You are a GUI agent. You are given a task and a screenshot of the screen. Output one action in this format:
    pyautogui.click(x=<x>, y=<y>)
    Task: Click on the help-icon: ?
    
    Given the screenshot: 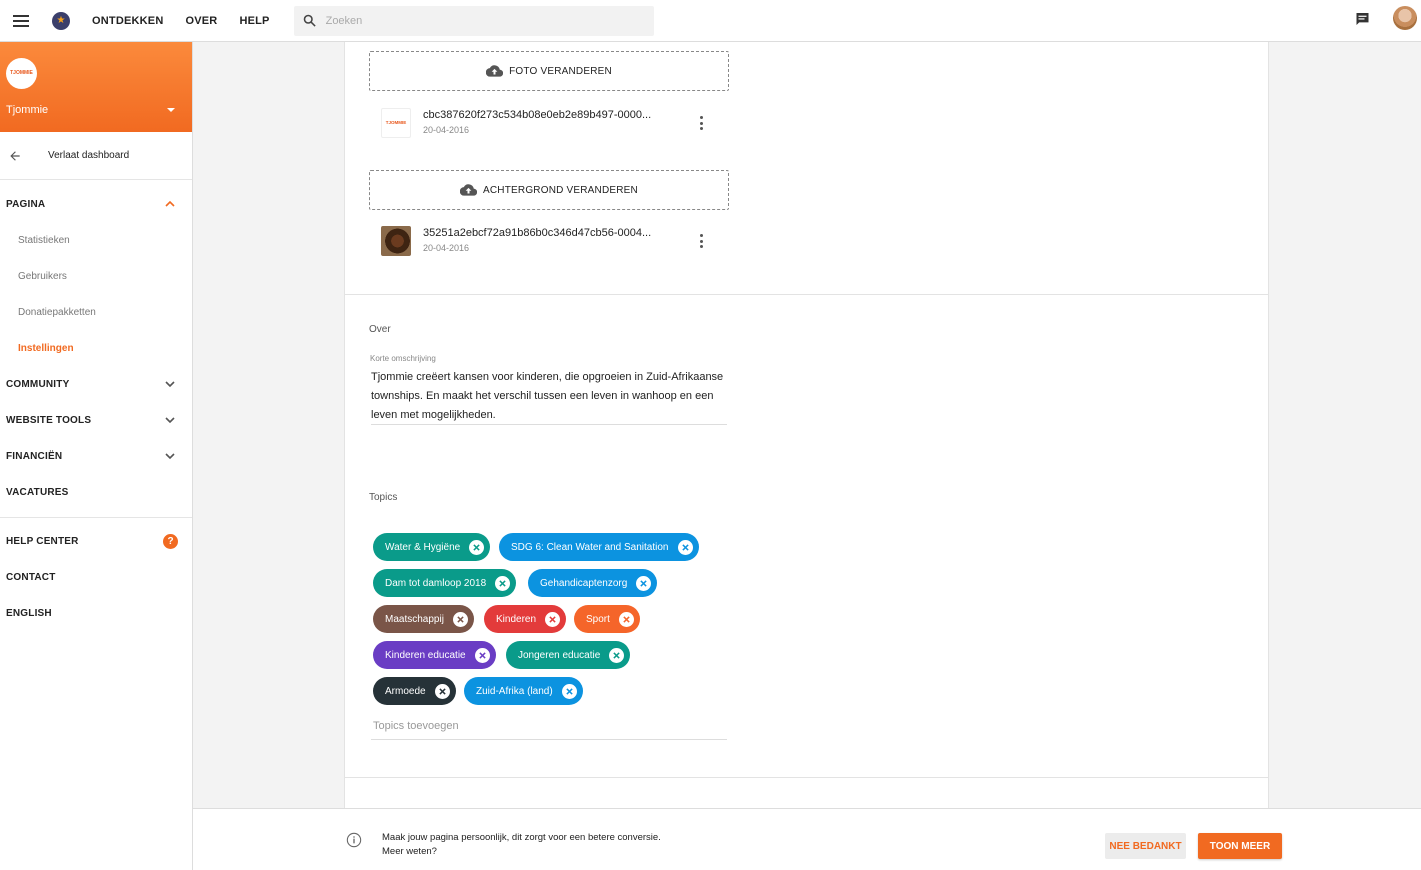 What is the action you would take?
    pyautogui.click(x=170, y=541)
    